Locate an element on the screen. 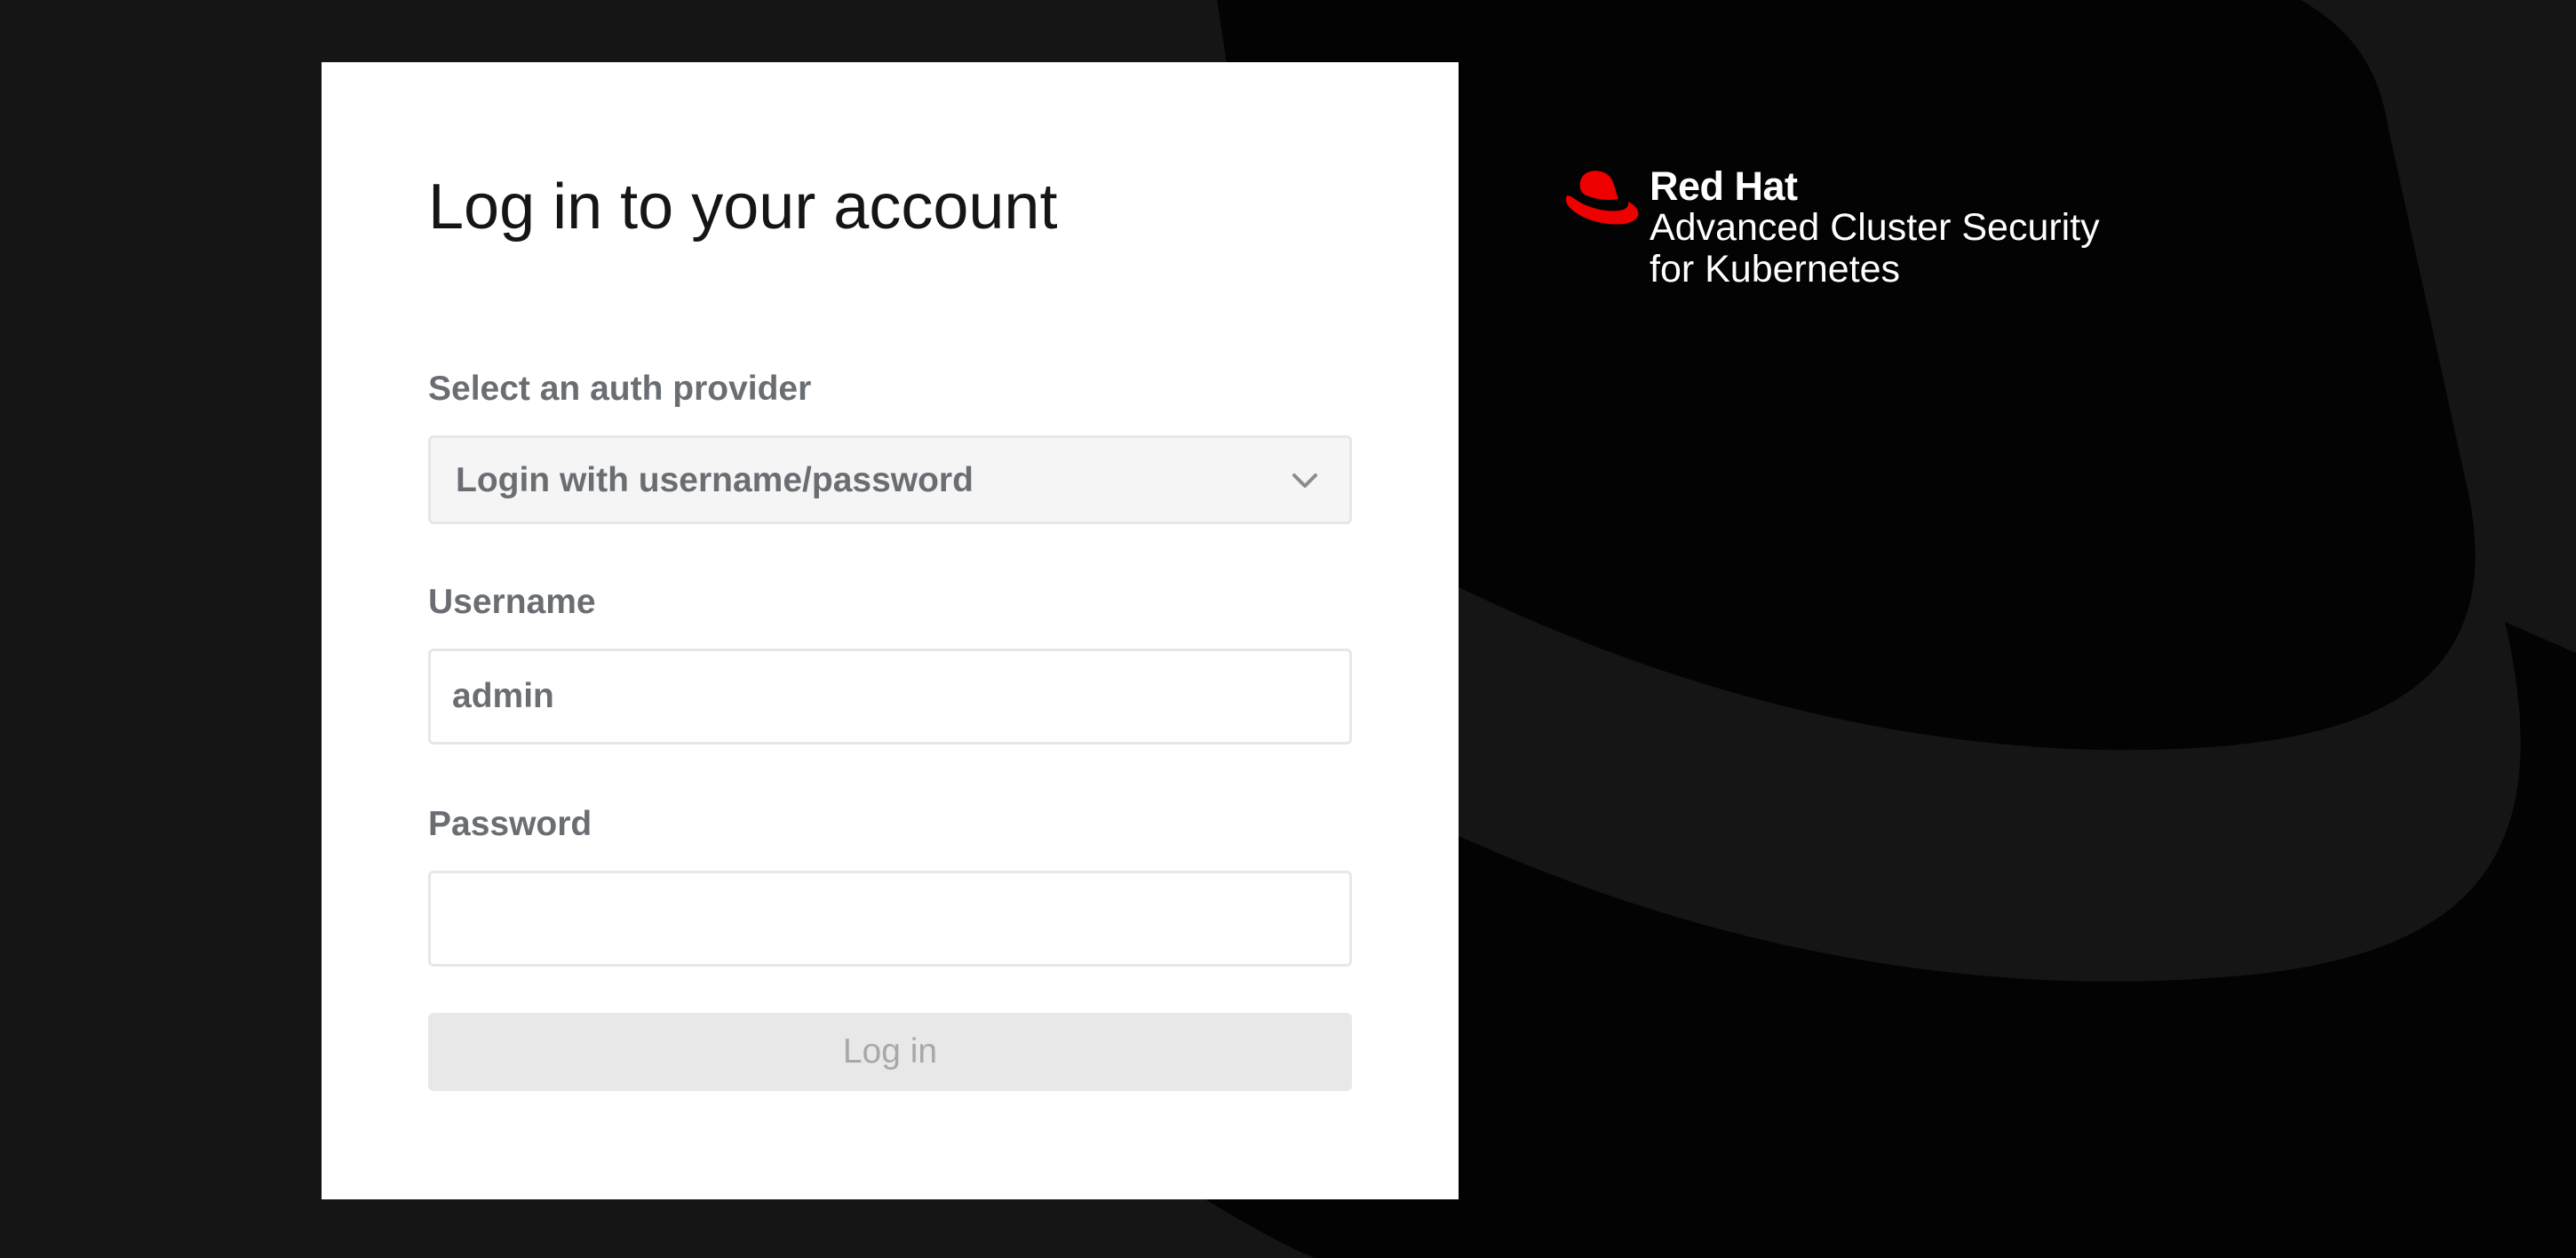 Image resolution: width=2576 pixels, height=1258 pixels. username-label: Username is located at coordinates (512, 602).